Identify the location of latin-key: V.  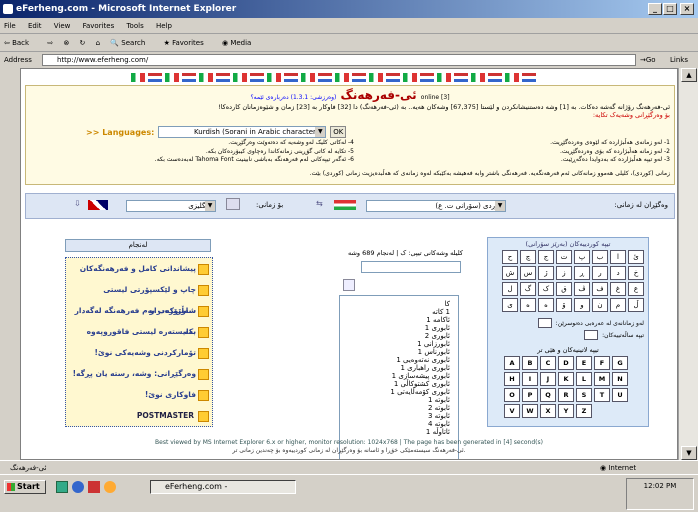
(512, 411).